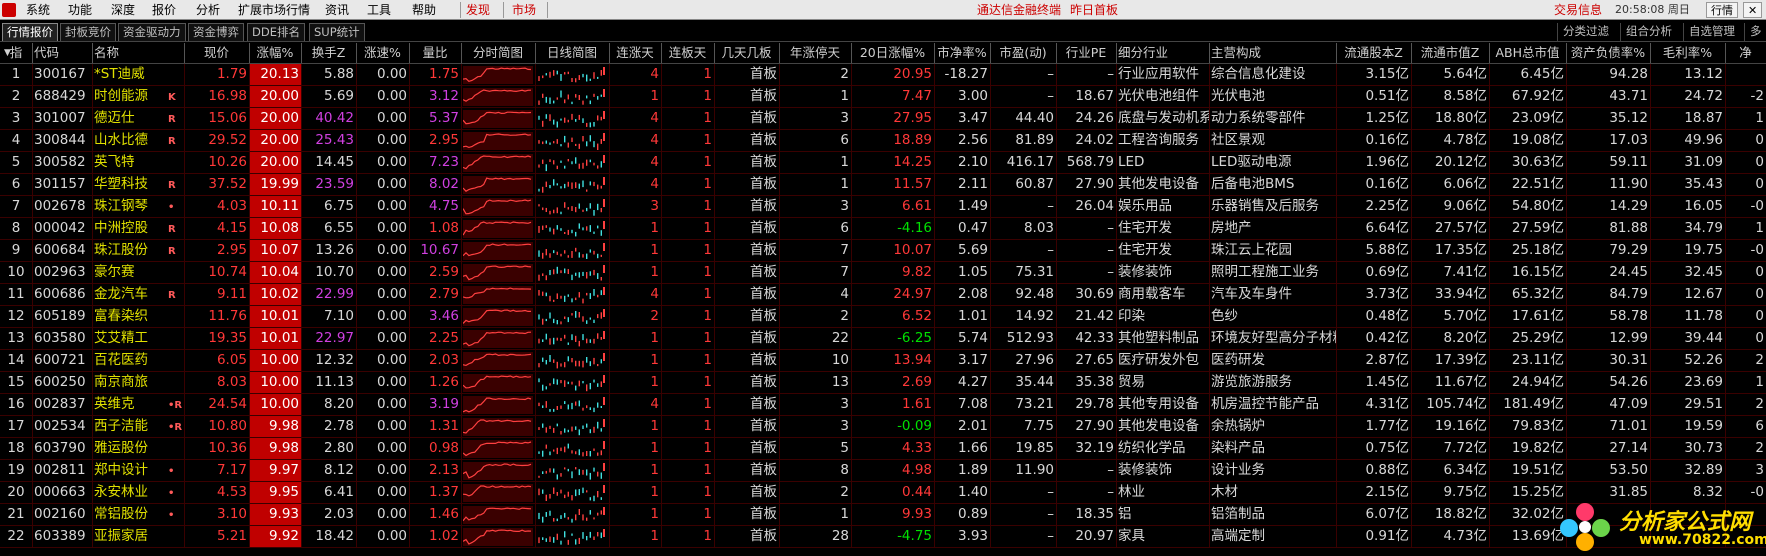  What do you see at coordinates (912, 140) in the screenshot?
I see `change-20d: 18.89` at bounding box center [912, 140].